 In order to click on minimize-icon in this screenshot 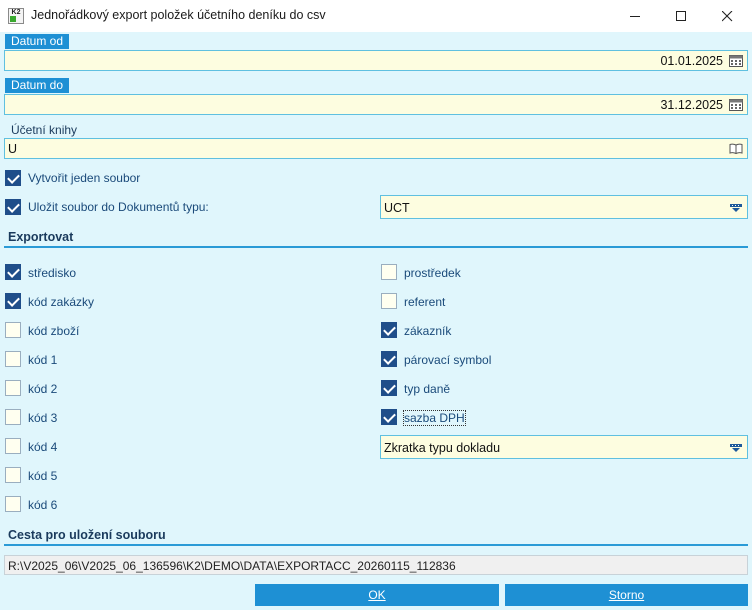, I will do `click(634, 16)`.